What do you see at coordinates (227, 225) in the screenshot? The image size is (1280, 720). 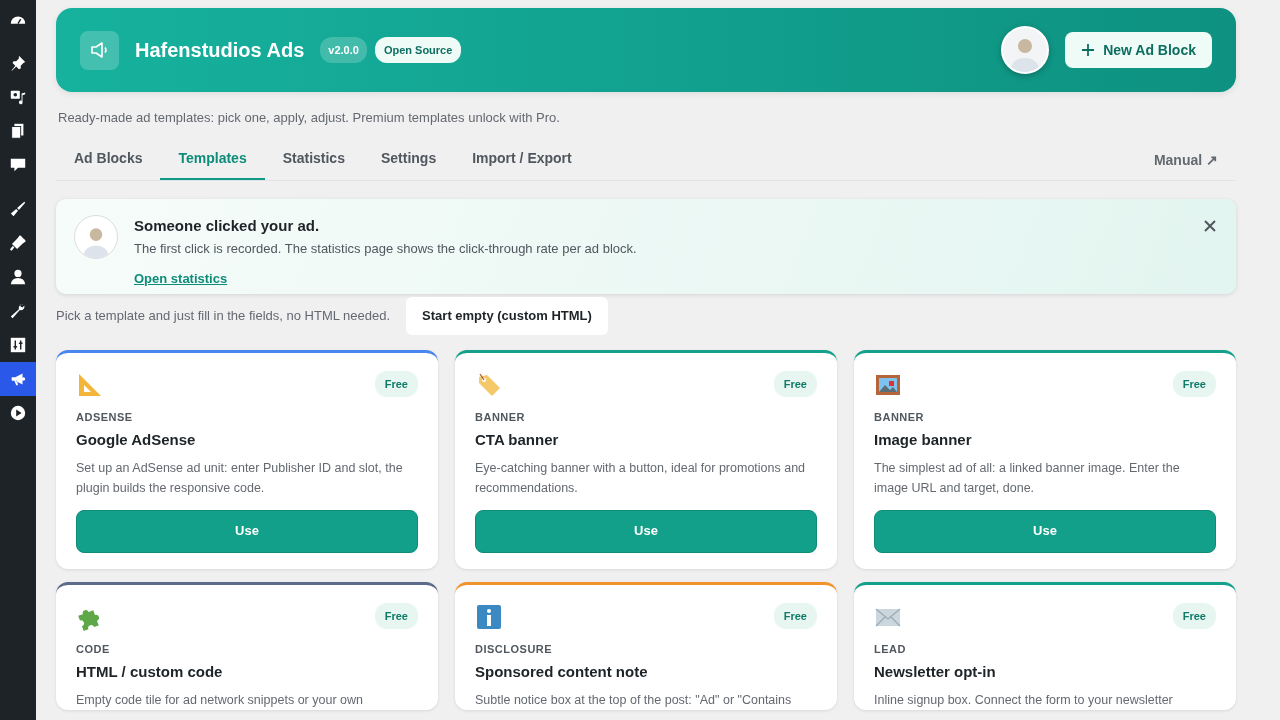 I see `notice-title: Someone clicked your ad.` at bounding box center [227, 225].